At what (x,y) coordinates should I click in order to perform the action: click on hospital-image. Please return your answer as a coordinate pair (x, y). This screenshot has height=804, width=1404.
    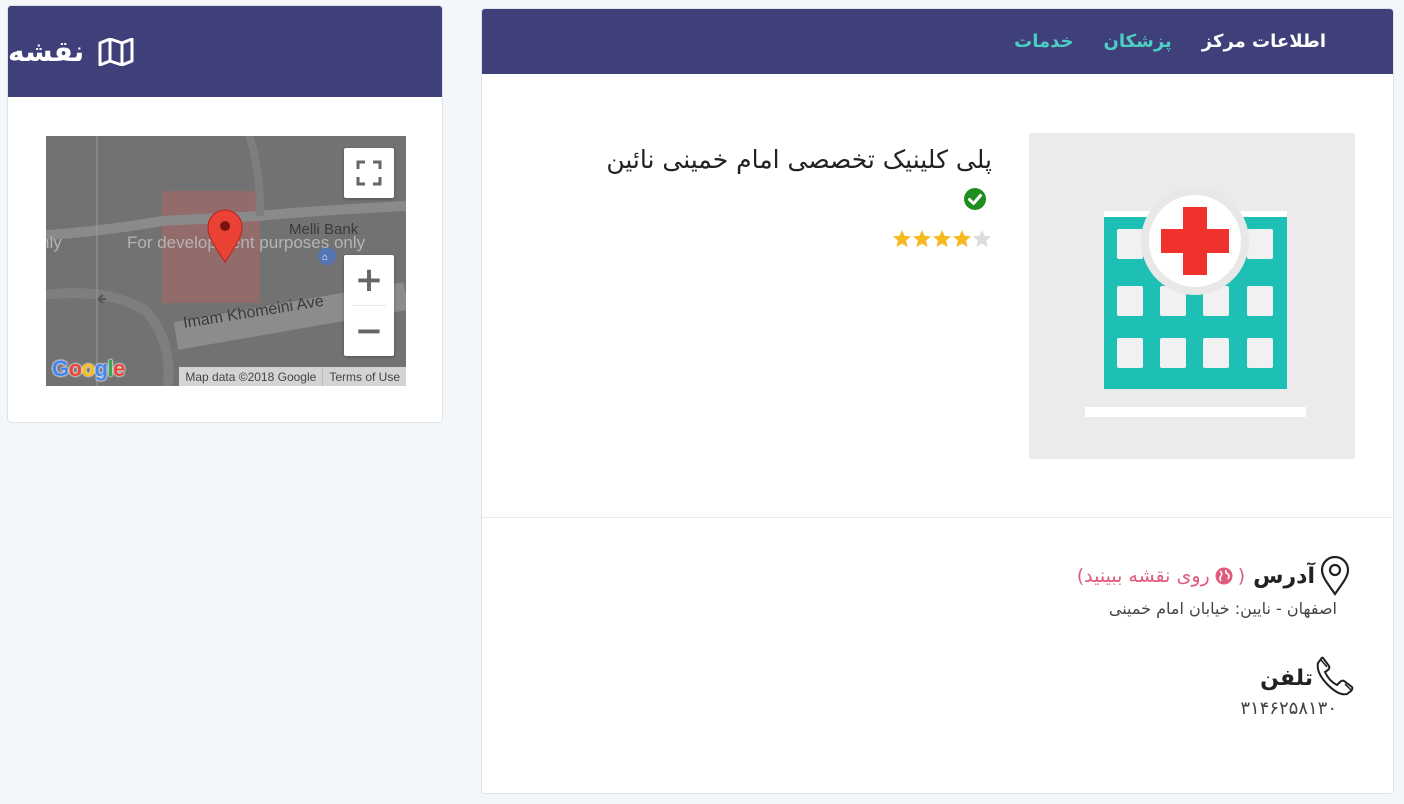
    Looking at the image, I should click on (1192, 296).